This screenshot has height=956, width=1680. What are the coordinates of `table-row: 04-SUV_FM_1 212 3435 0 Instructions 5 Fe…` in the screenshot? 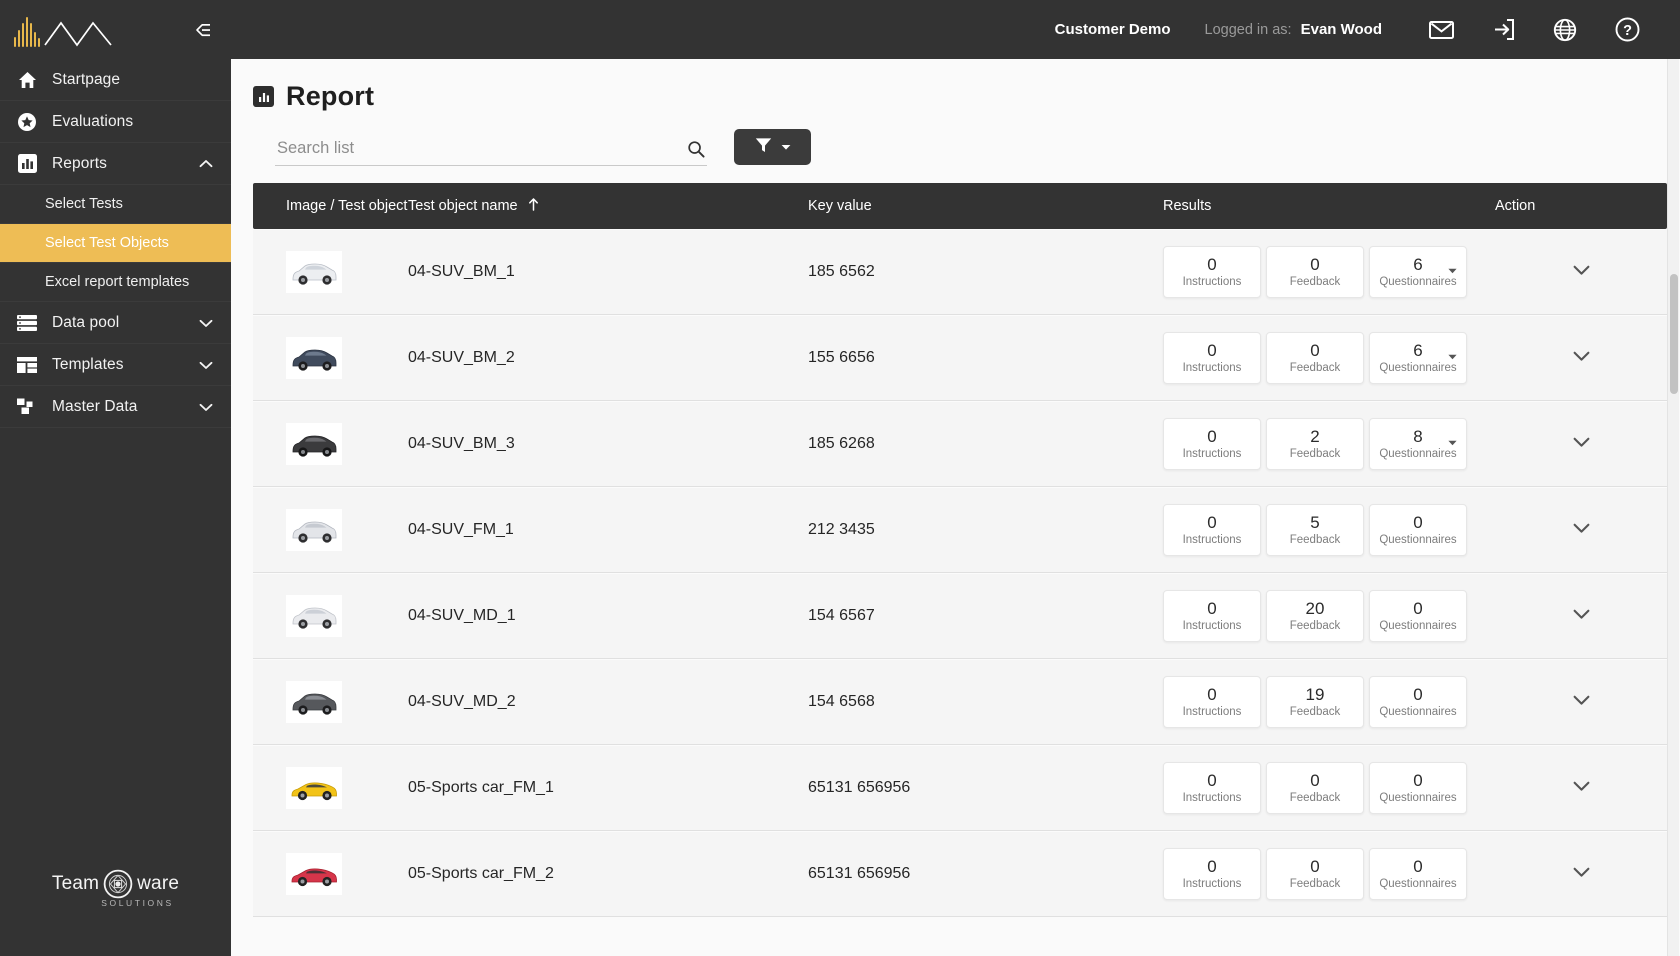 It's located at (960, 530).